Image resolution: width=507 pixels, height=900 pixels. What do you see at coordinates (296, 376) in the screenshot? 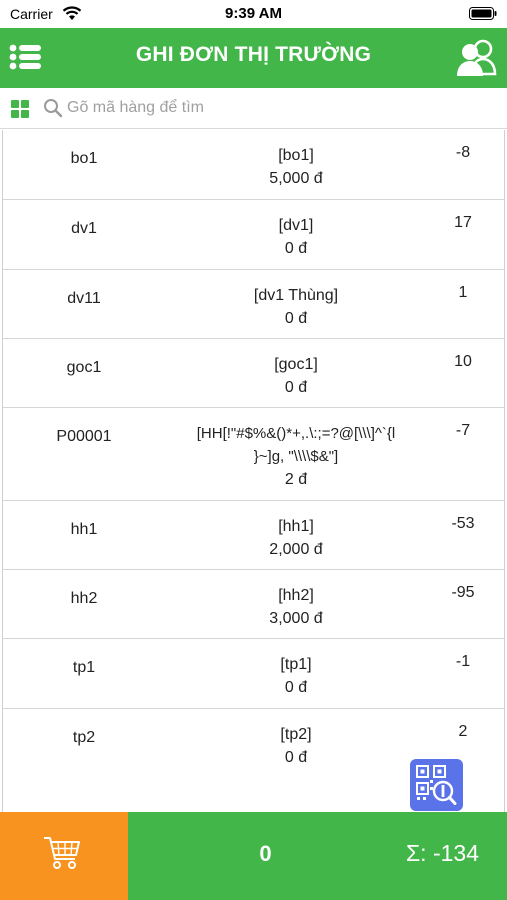
I see `item-name-price: [goc1] 0 đ` at bounding box center [296, 376].